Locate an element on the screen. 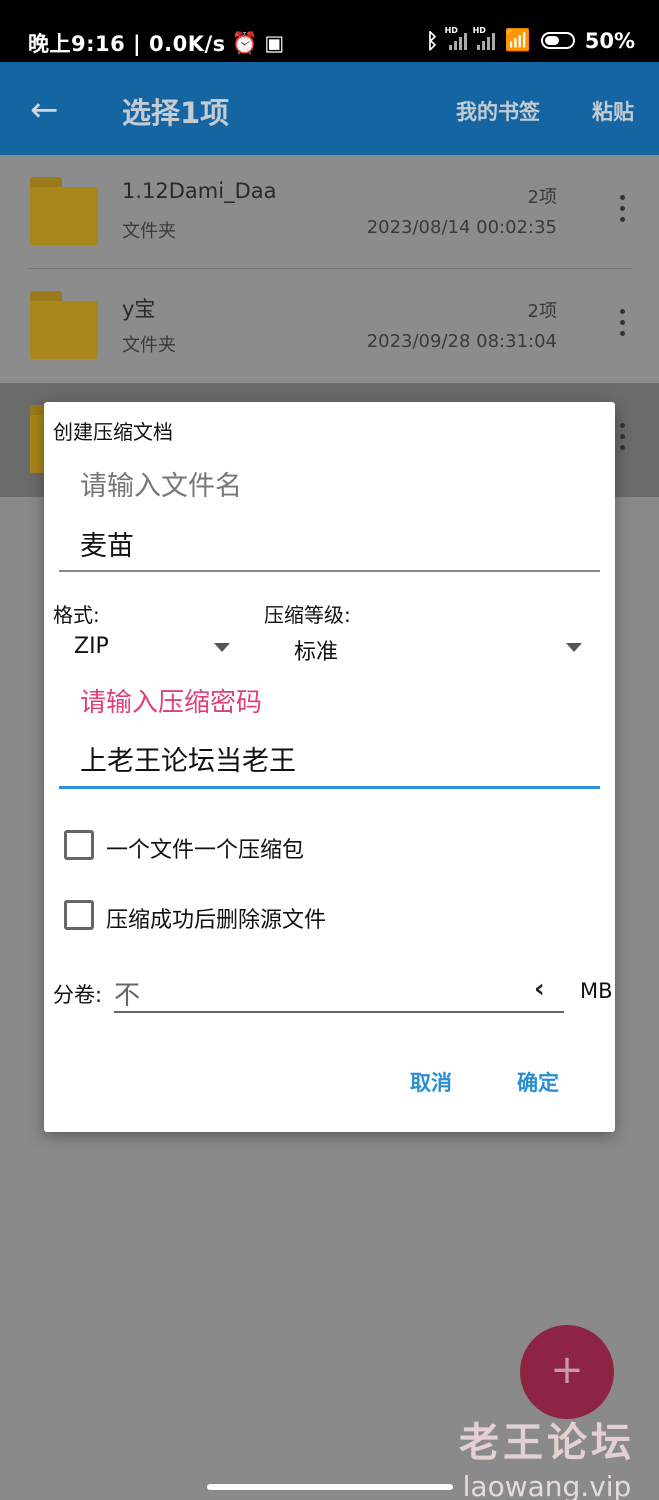 The image size is (659, 1500). watermark-title: 老王论坛 is located at coordinates (547, 1443).